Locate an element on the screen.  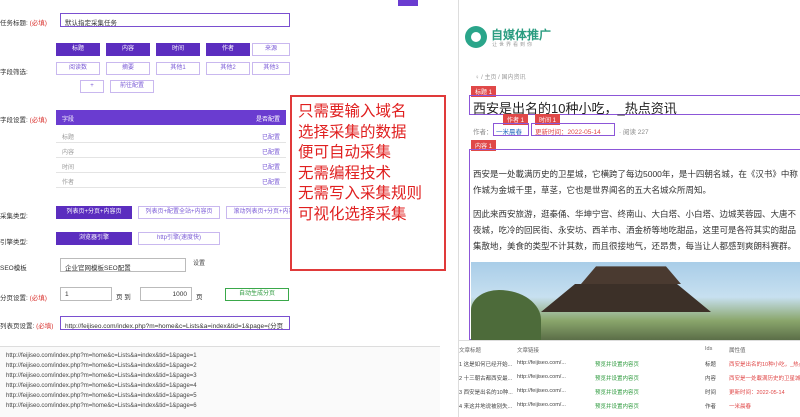
page-from-input: 1 is located at coordinates (86, 294).